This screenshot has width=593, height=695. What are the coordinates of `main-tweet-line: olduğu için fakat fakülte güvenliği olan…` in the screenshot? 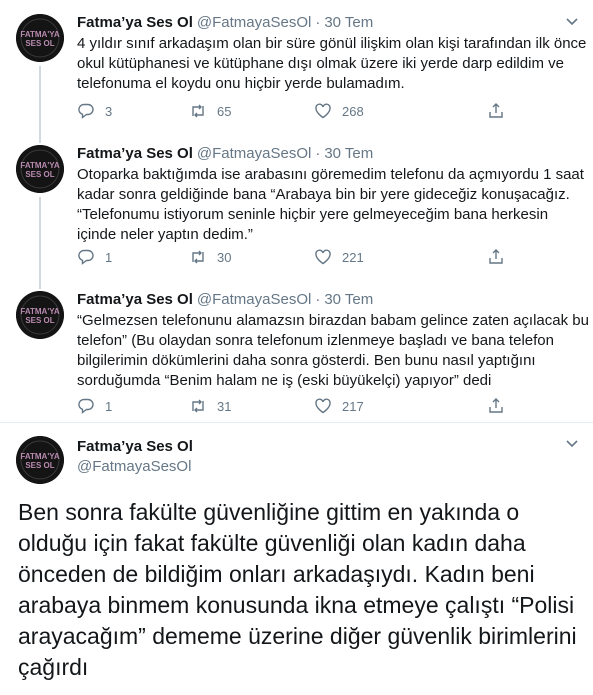 It's located at (272, 543).